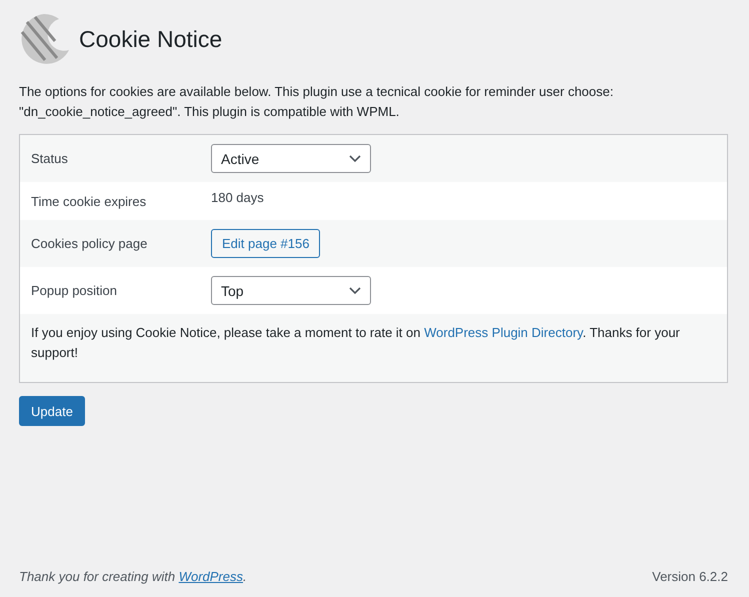 The image size is (749, 597). What do you see at coordinates (50, 158) in the screenshot?
I see `setting-label: Status` at bounding box center [50, 158].